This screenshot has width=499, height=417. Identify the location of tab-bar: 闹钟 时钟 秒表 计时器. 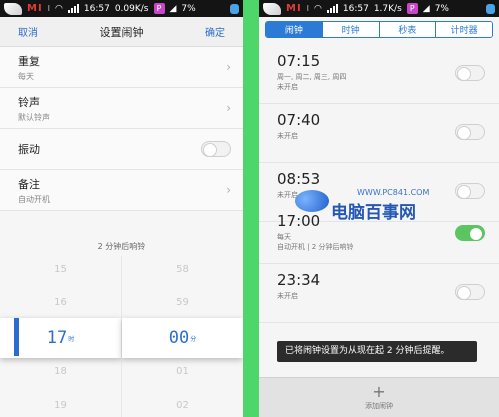
(379, 29).